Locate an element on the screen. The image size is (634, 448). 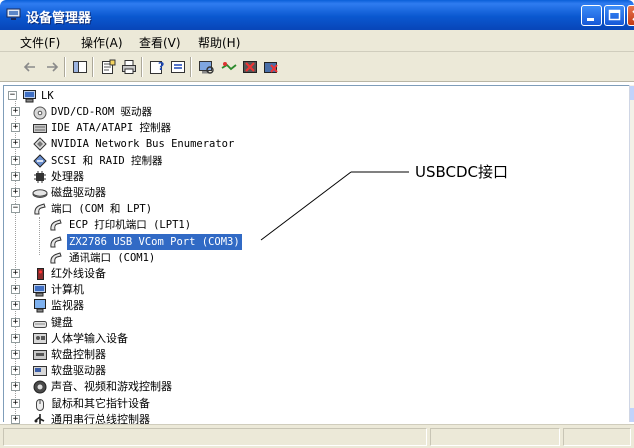
callout-label: USBCDC接口 is located at coordinates (462, 172).